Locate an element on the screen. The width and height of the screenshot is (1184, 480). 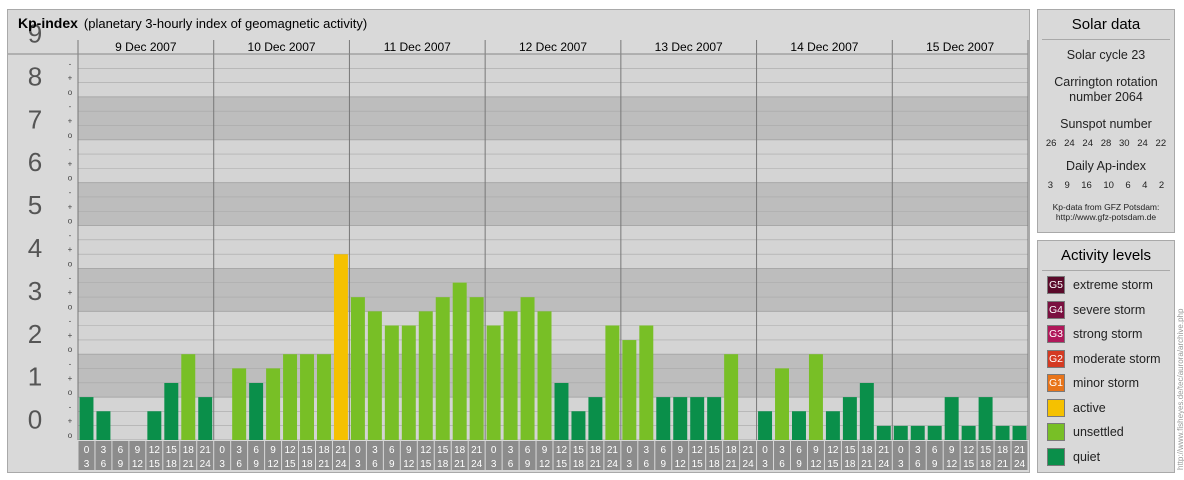
activity-levels-title: Activity levels is located at coordinates (1106, 258).